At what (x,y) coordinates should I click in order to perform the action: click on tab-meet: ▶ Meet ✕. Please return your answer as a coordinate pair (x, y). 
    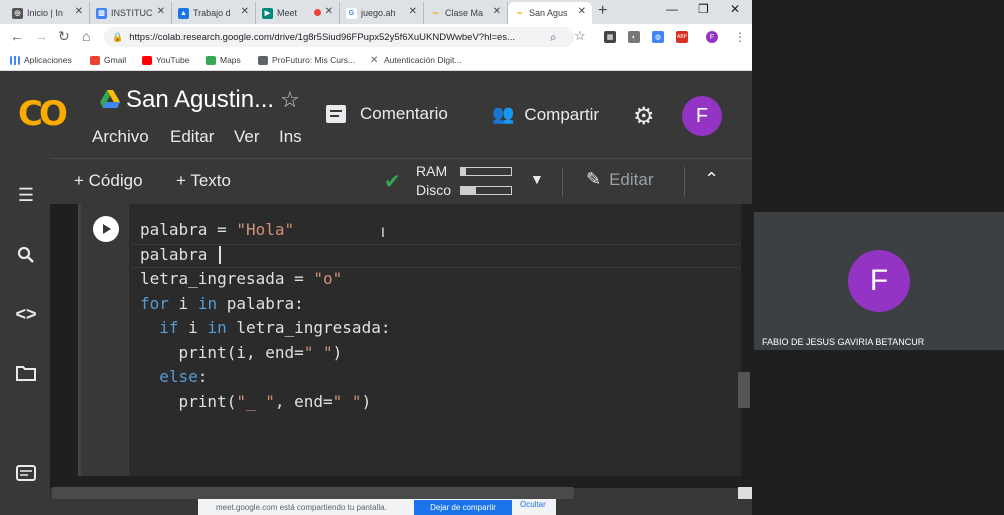
    Looking at the image, I should click on (298, 13).